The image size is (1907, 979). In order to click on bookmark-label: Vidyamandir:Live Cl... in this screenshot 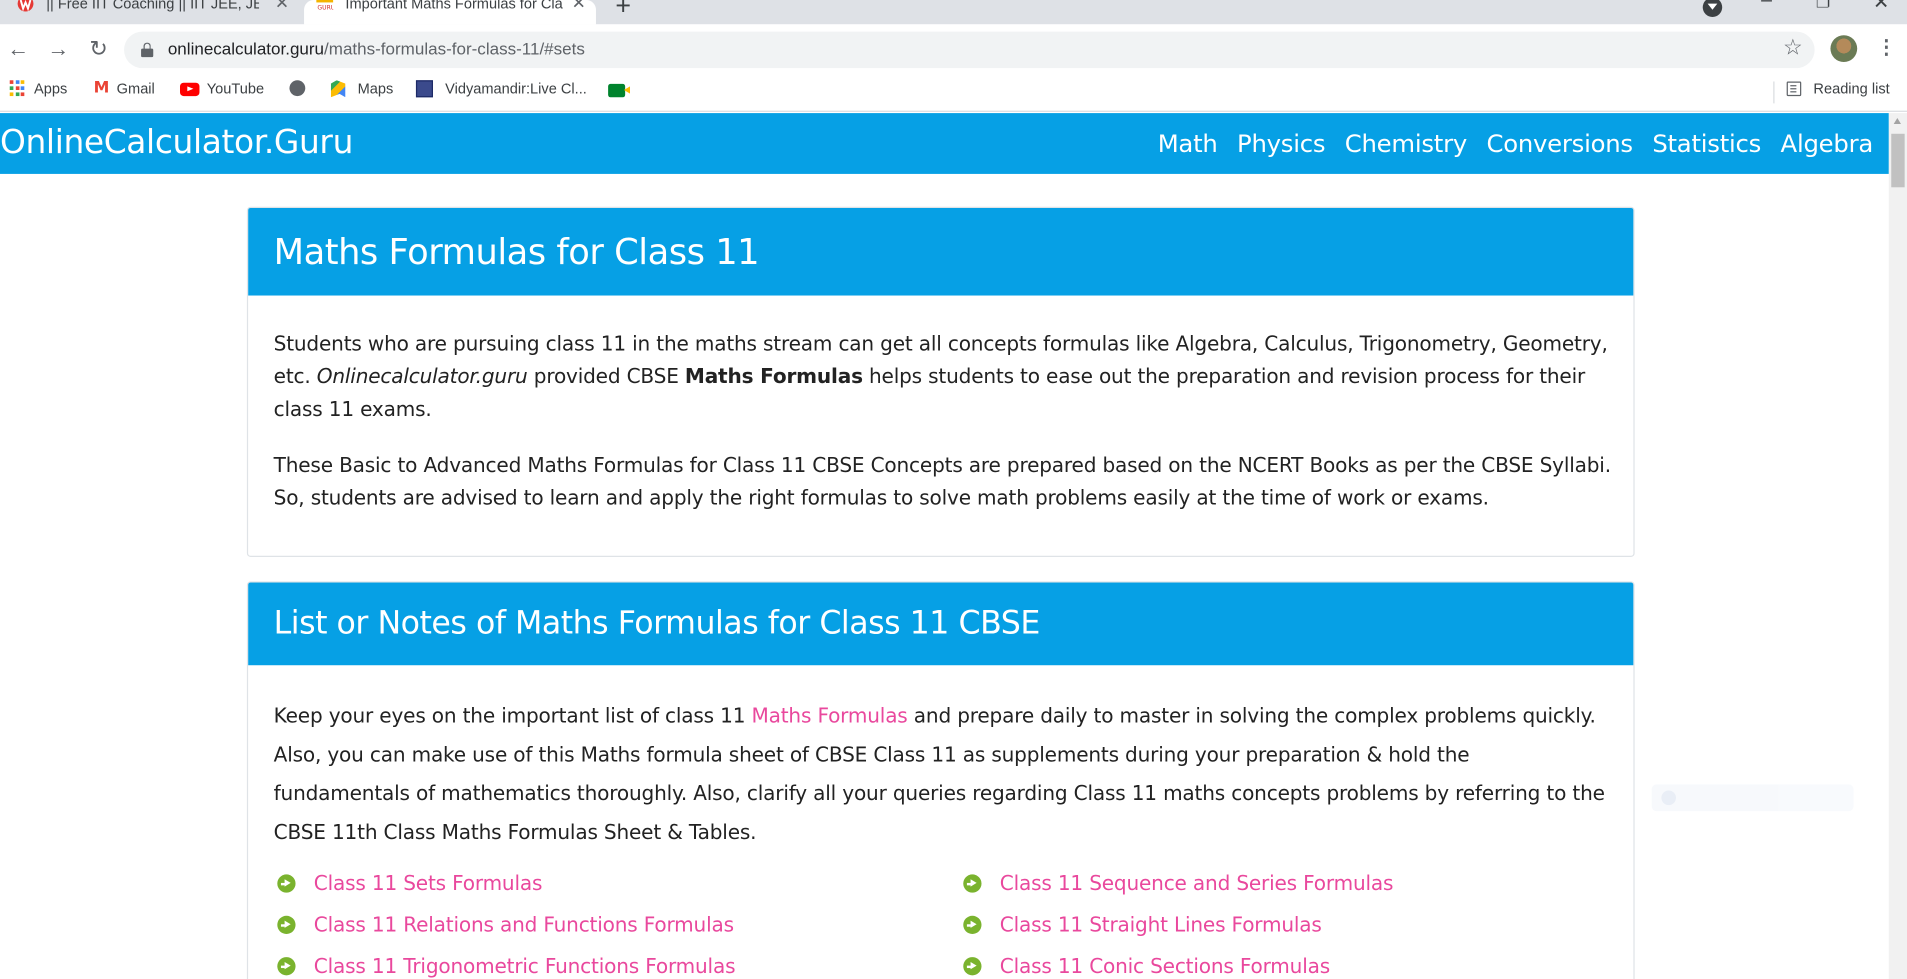, I will do `click(516, 89)`.